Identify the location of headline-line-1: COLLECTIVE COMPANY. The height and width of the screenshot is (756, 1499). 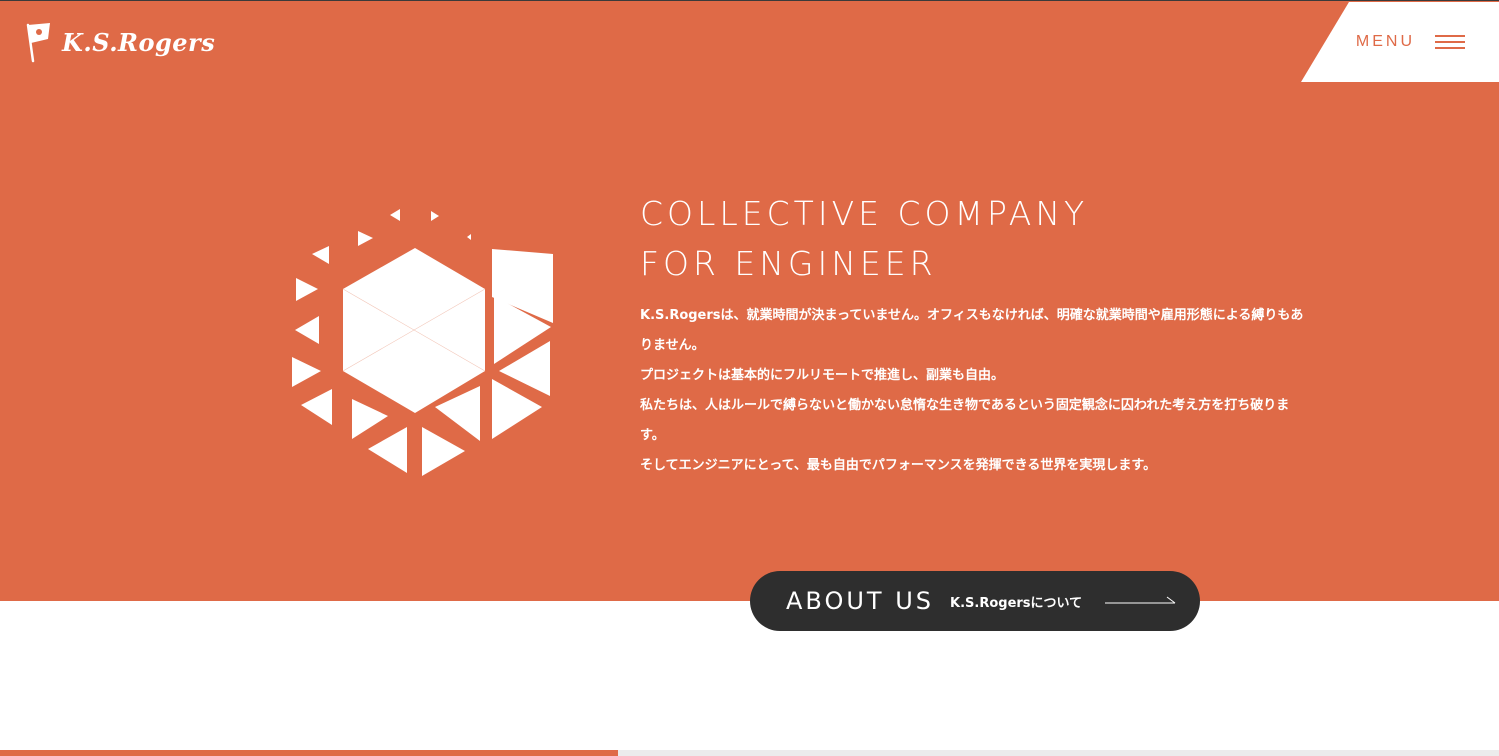
(864, 213).